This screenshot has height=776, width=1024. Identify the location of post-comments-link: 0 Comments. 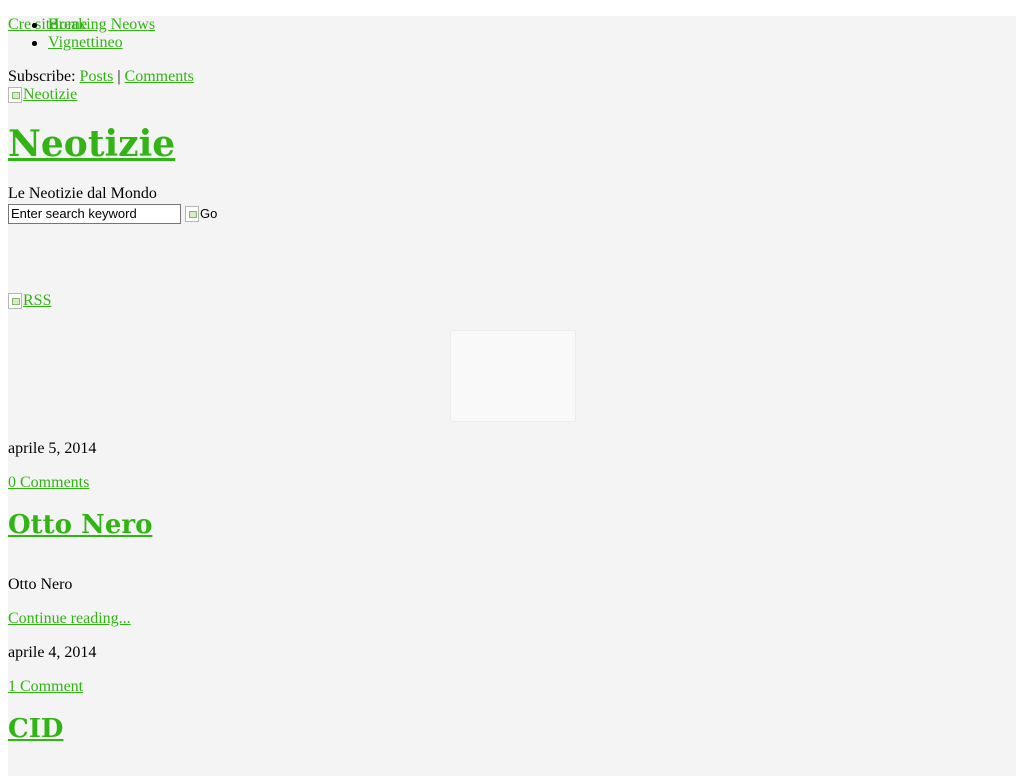
(48, 483).